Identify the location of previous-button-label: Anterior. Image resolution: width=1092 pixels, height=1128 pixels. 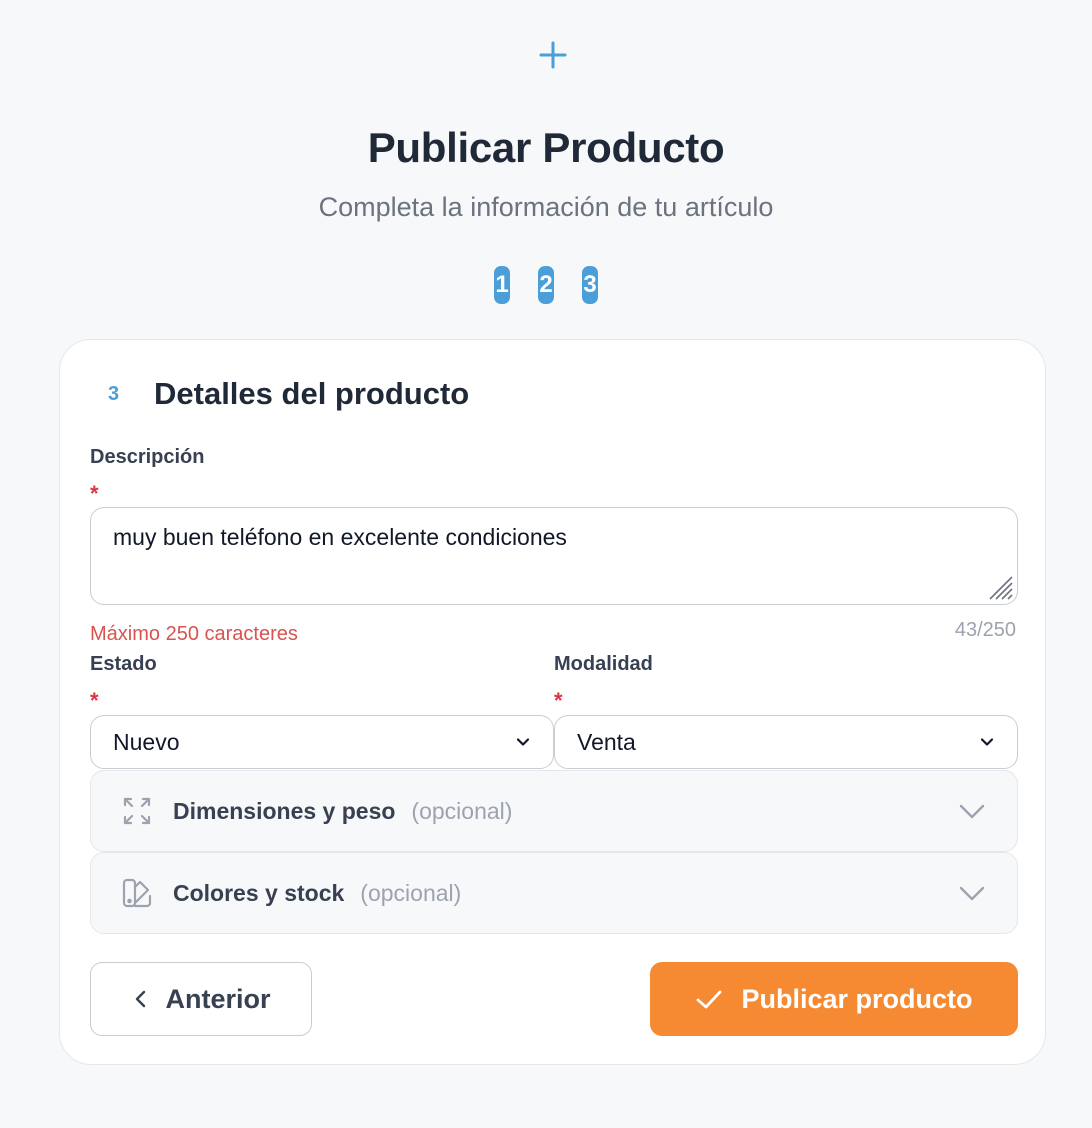
(218, 998).